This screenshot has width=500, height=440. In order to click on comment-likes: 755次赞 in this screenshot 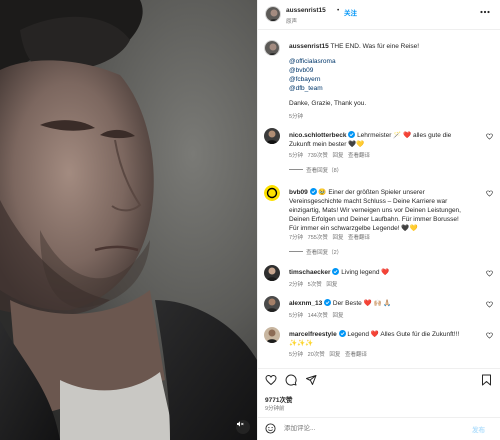, I will do `click(318, 238)`.